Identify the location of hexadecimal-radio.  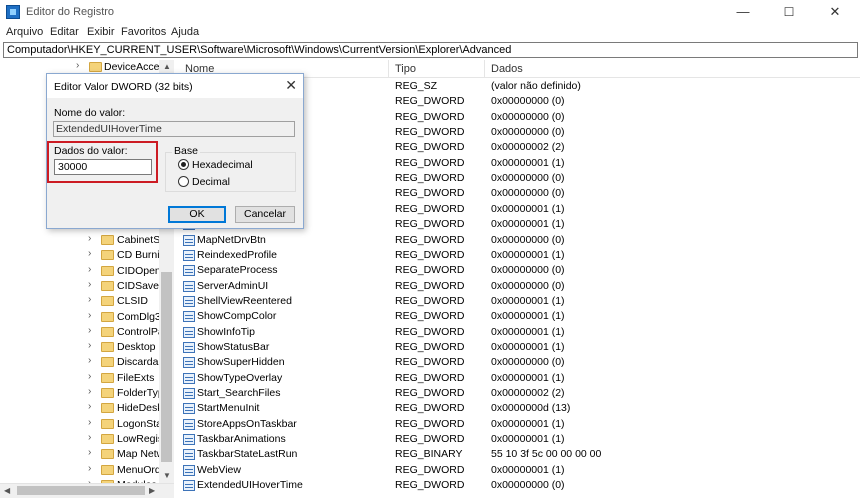
(183, 164).